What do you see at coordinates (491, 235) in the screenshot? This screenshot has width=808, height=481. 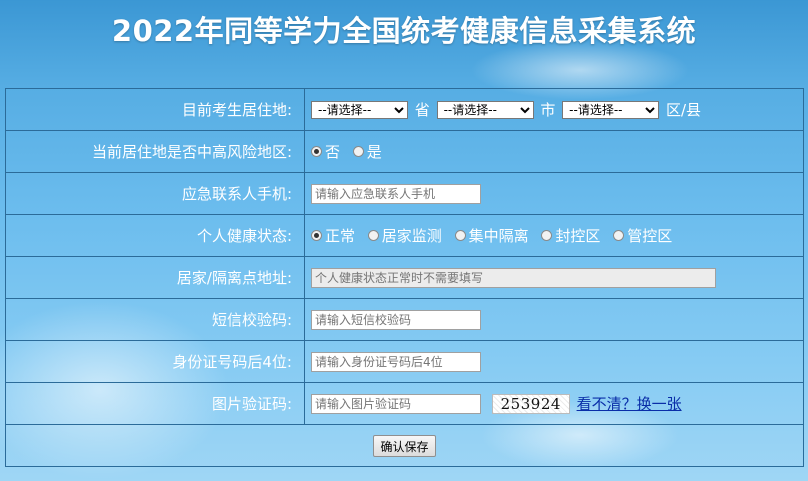 I see `health-option-centralized-quarantine: 集中隔离` at bounding box center [491, 235].